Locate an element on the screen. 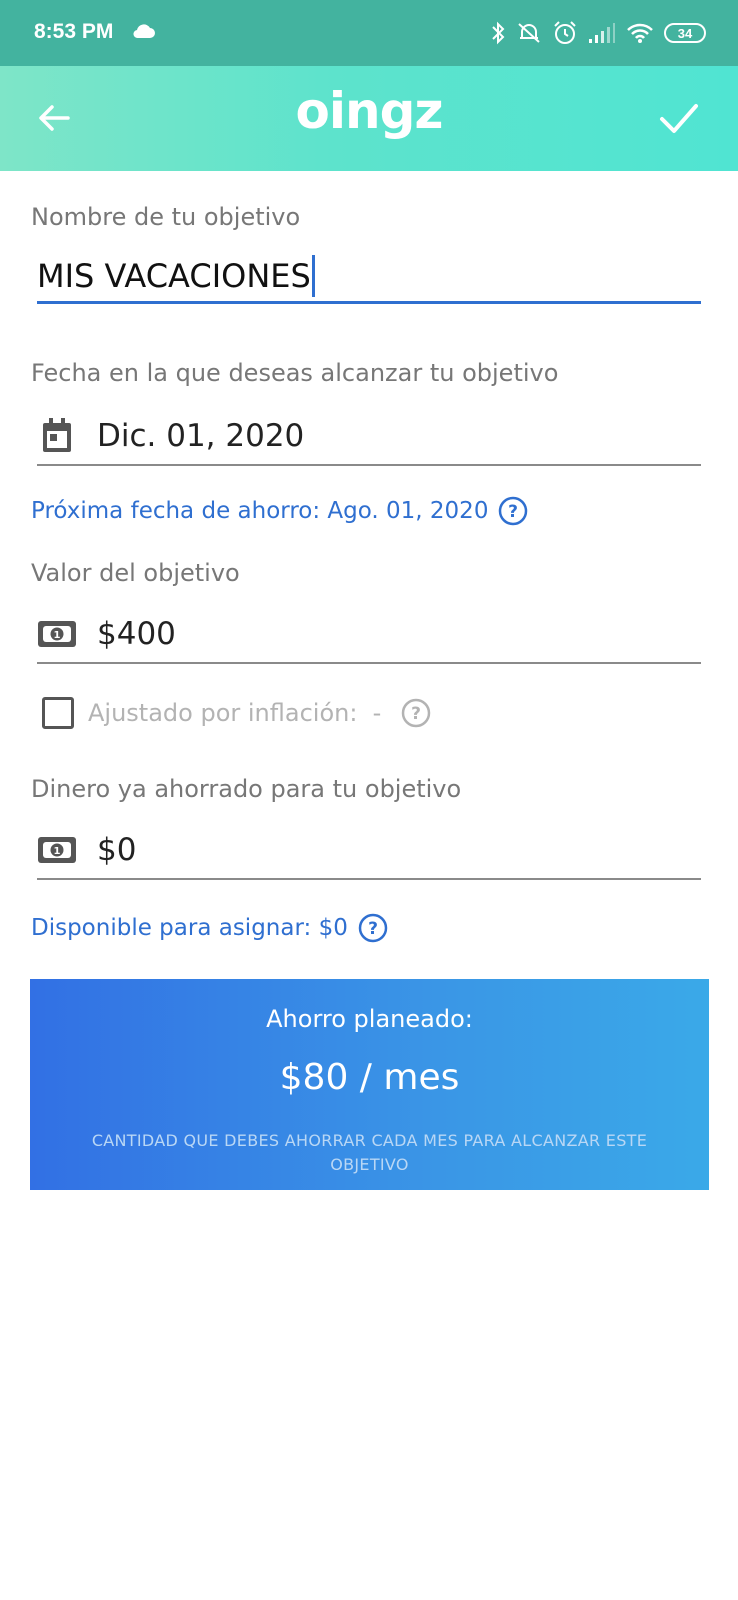 Image resolution: width=738 pixels, height=1600 pixels. date-field: Dic. 01, 2020 is located at coordinates (369, 437).